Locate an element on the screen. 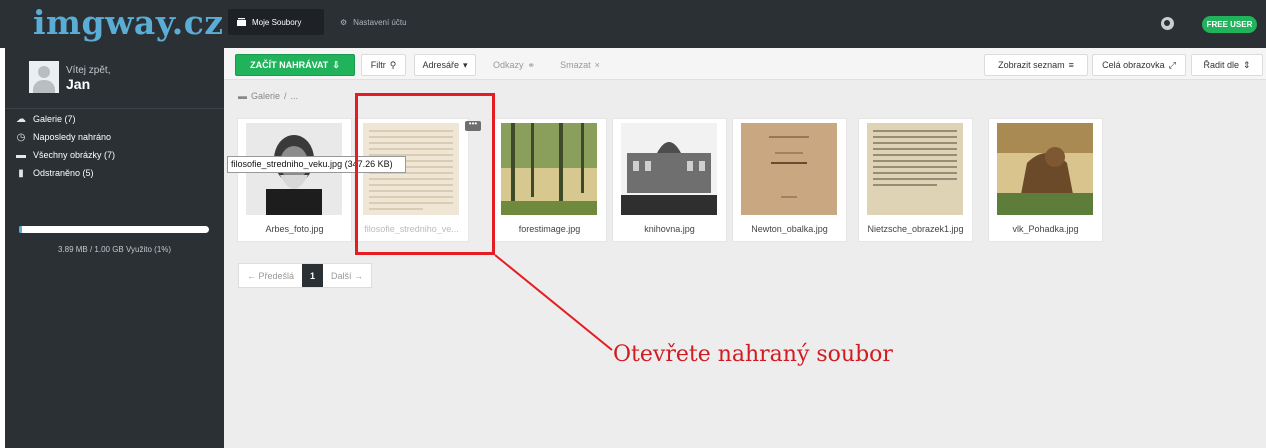 The width and height of the screenshot is (1266, 448). annotation-arrow-line is located at coordinates (553, 302).